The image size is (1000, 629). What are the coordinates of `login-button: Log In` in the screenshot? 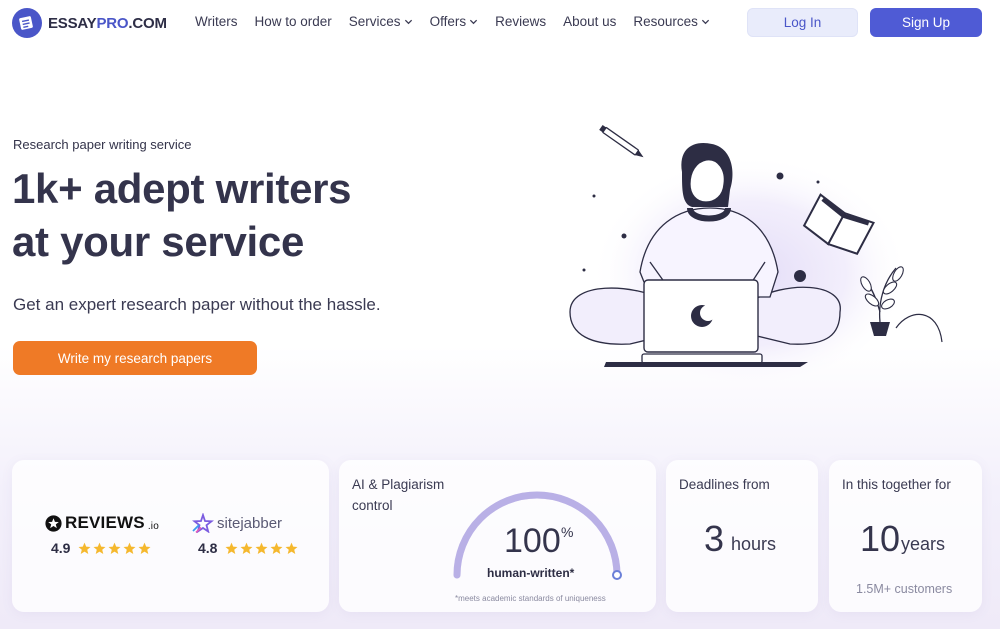 It's located at (802, 22).